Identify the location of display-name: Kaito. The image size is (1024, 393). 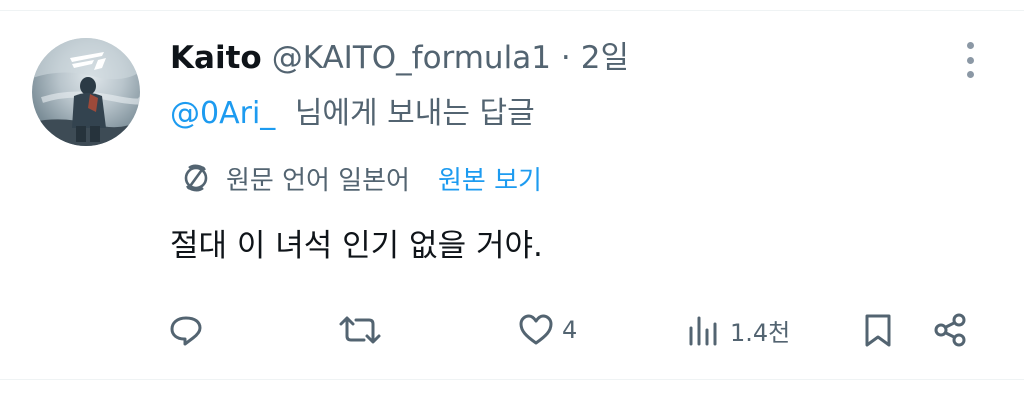
(216, 58).